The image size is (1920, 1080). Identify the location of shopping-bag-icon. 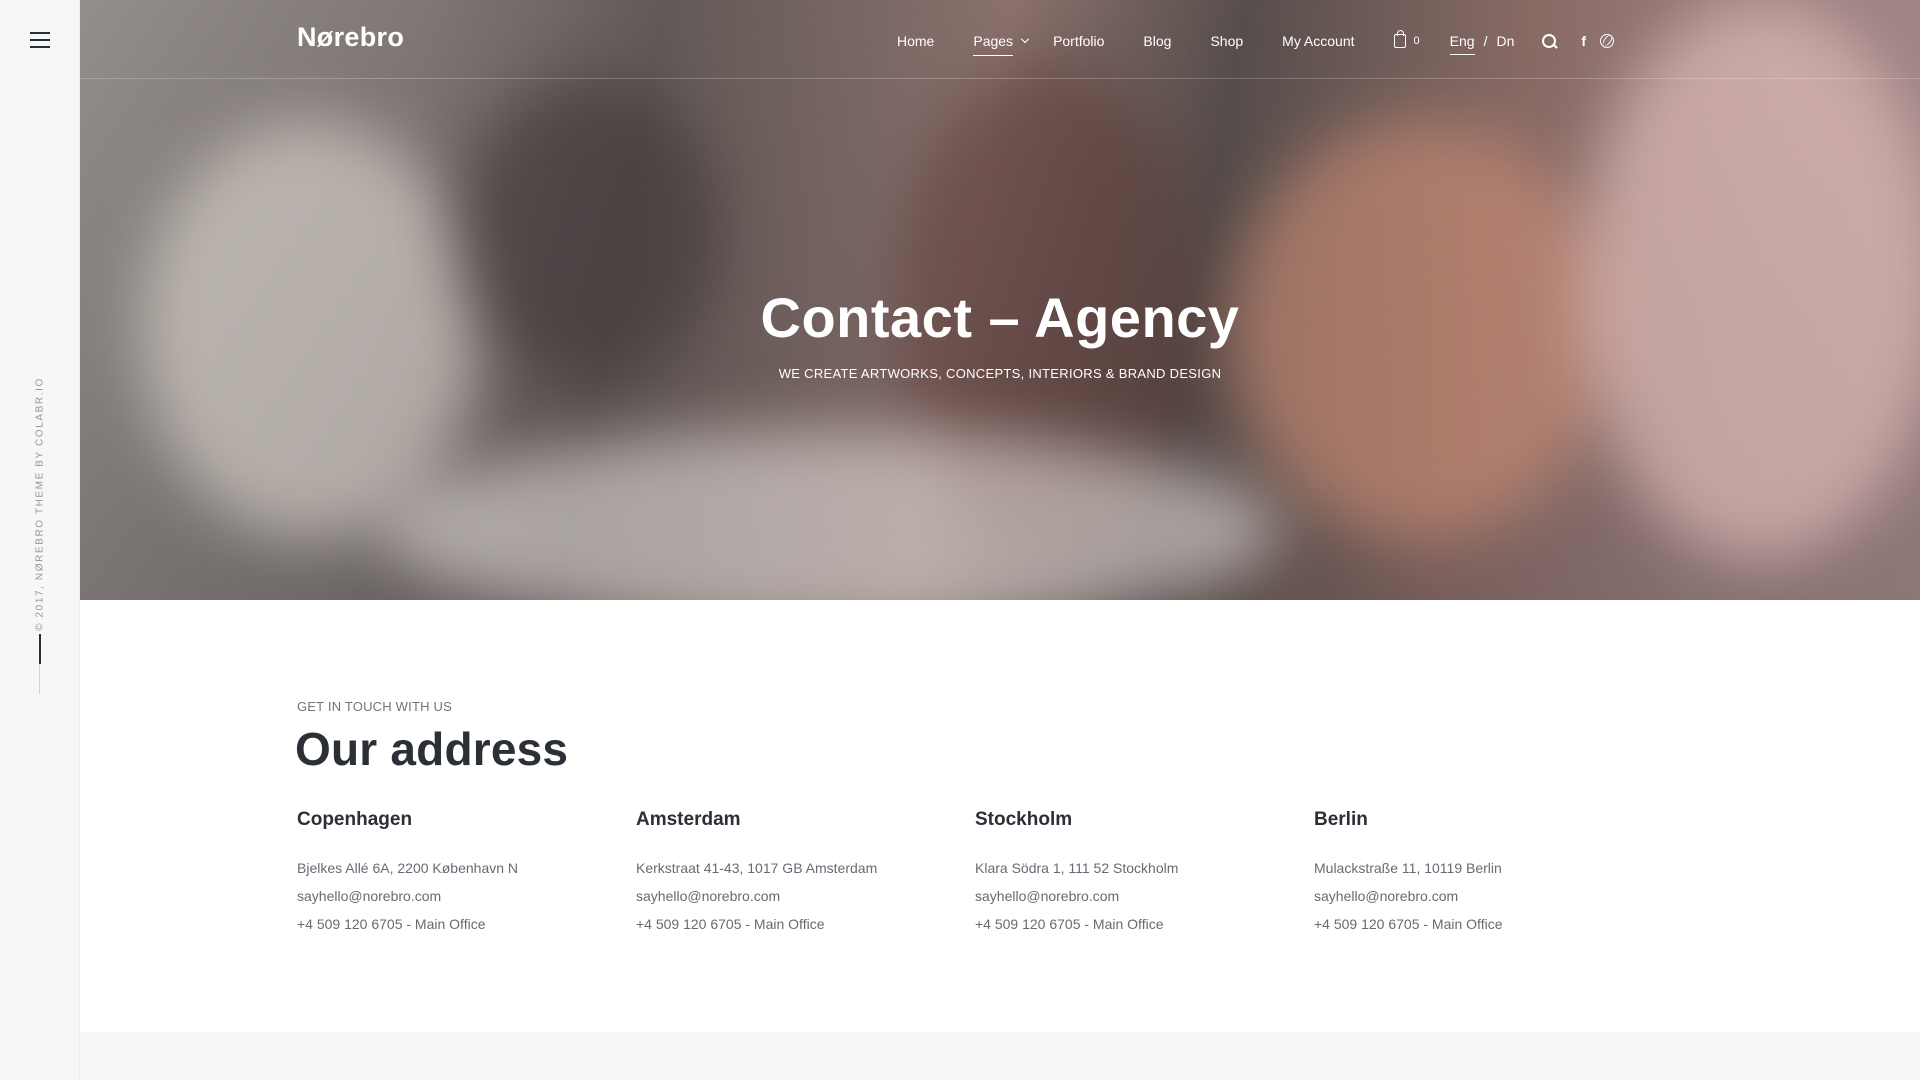
(1399, 39).